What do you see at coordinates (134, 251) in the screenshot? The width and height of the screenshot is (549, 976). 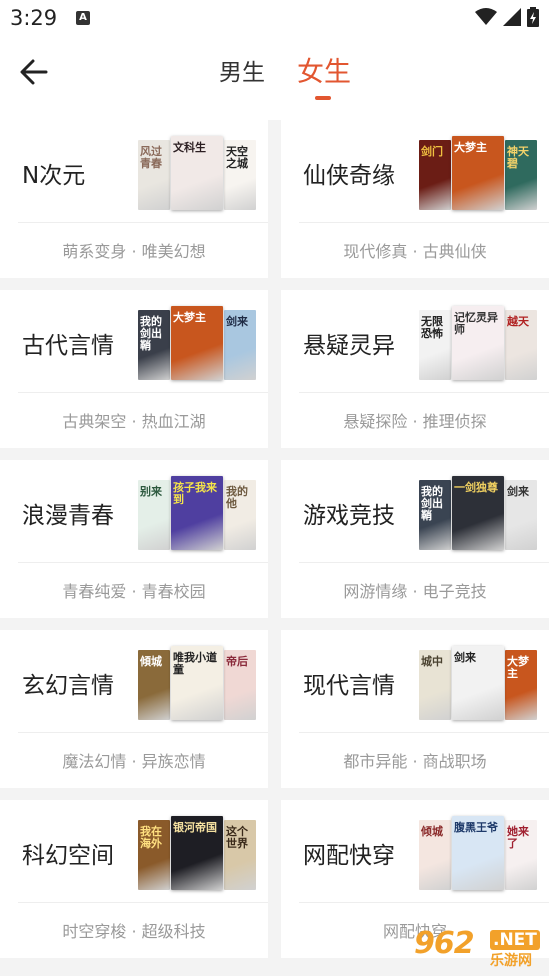 I see `category-subtitle: 萌系变身 · 唯美幻想` at bounding box center [134, 251].